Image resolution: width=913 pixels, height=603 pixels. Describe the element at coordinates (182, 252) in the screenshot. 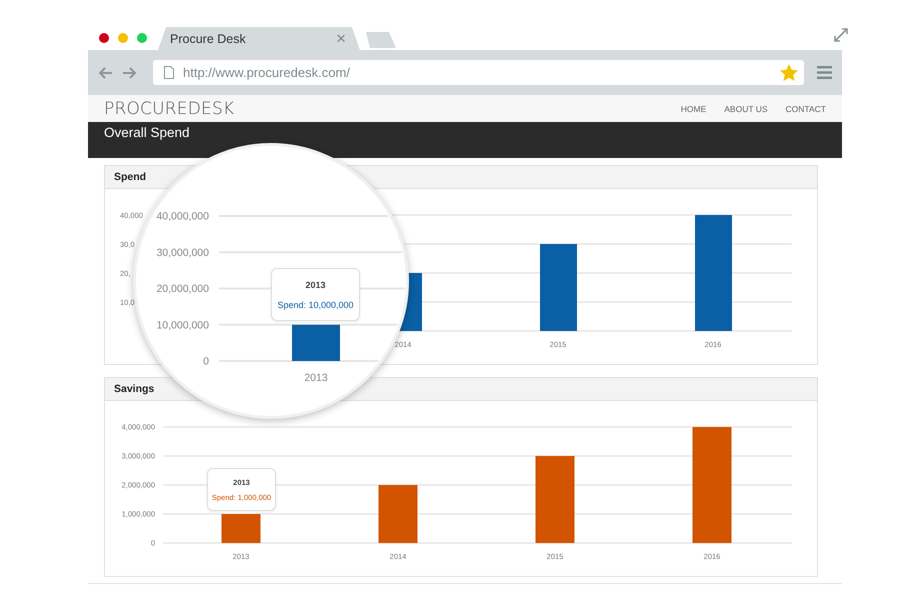

I see `axis-label: 30,000,000` at that location.